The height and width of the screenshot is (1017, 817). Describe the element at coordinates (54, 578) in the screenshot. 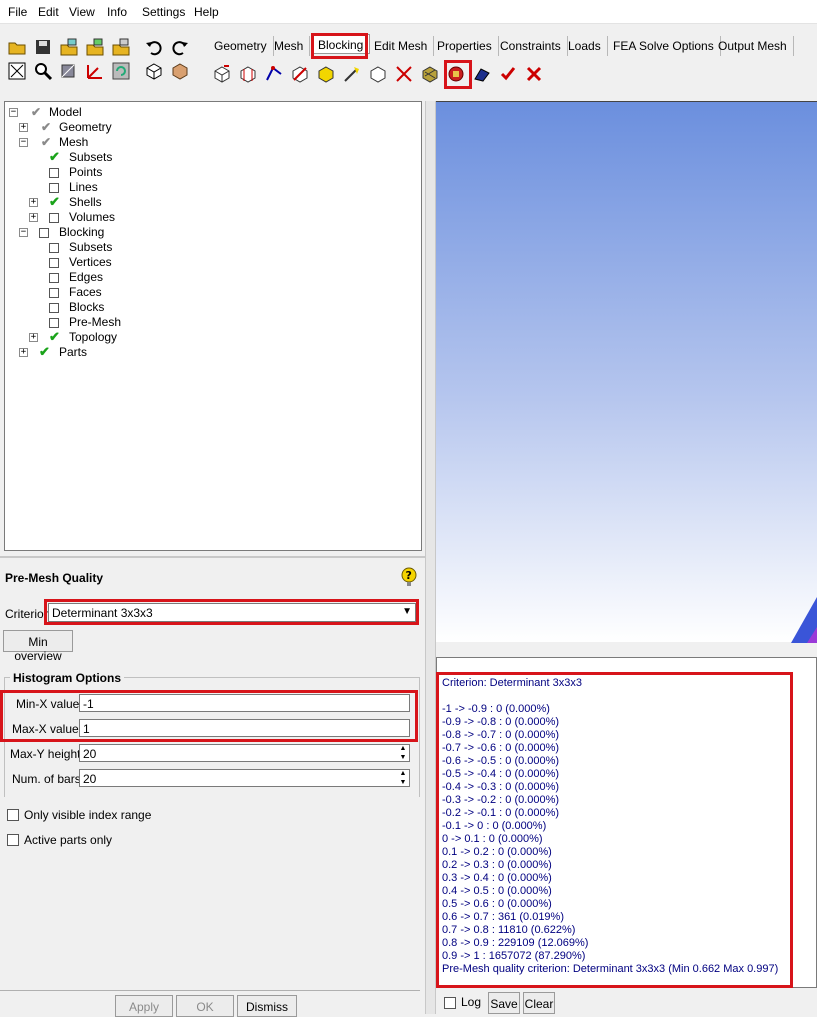

I see `panel-title: Pre-Mesh Quality` at that location.